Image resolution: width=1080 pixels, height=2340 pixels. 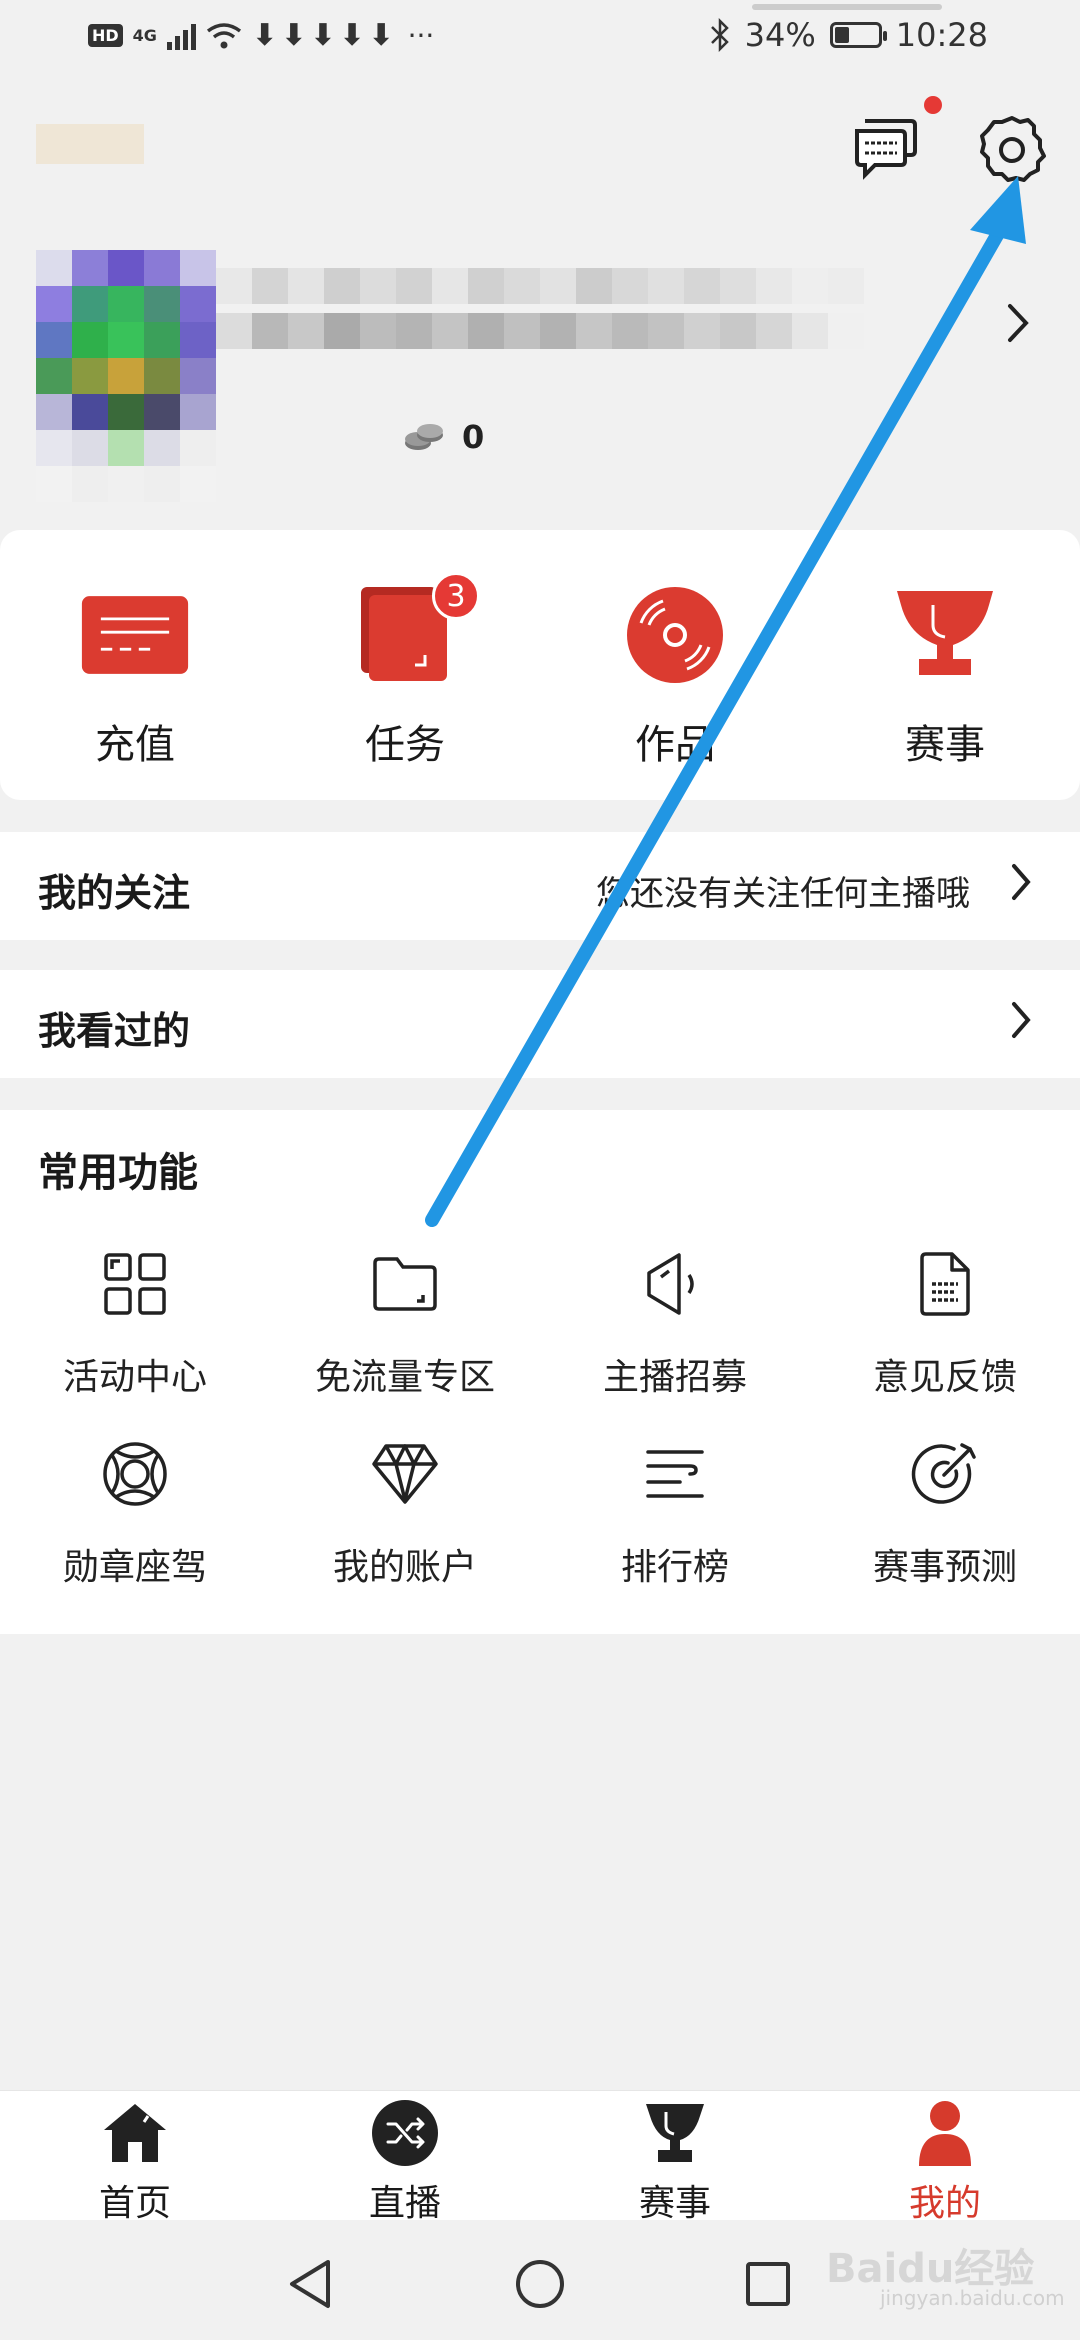 I want to click on function-label: 勋章座驾, so click(x=134, y=1567).